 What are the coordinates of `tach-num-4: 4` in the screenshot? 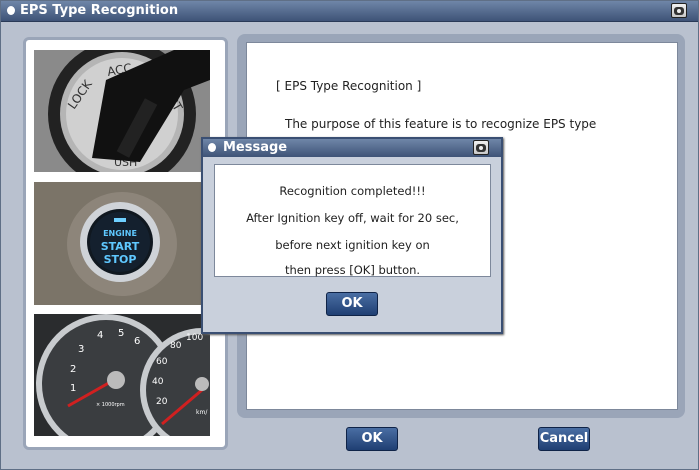 It's located at (100, 335).